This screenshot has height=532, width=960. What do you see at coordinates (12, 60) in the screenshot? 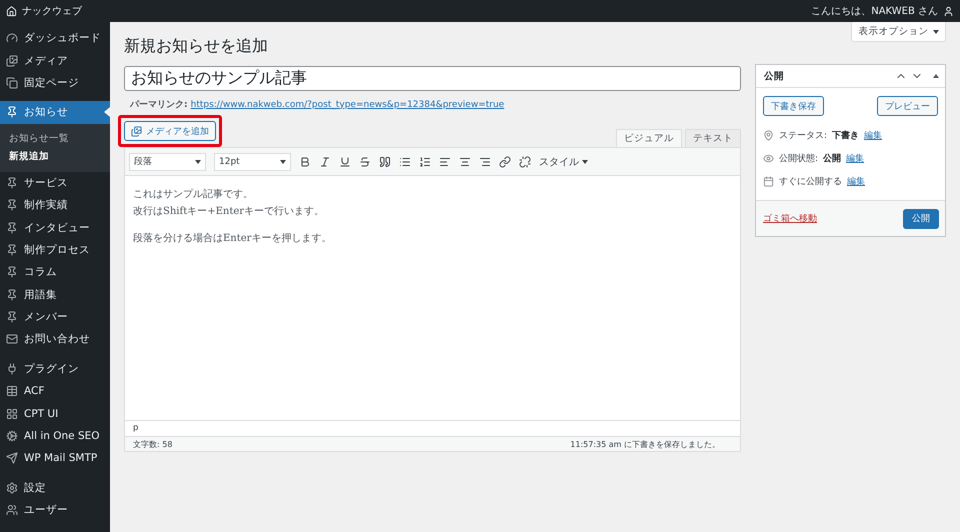
I see `images-icon` at bounding box center [12, 60].